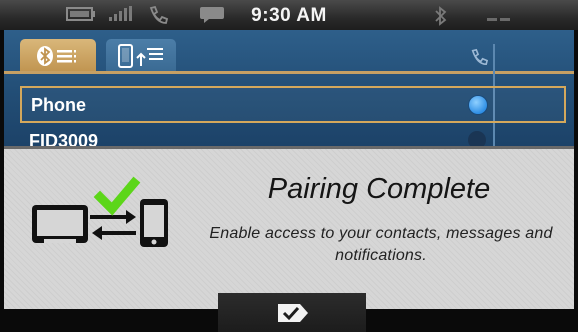  What do you see at coordinates (293, 104) in the screenshot?
I see `list-item-phone: Phone` at bounding box center [293, 104].